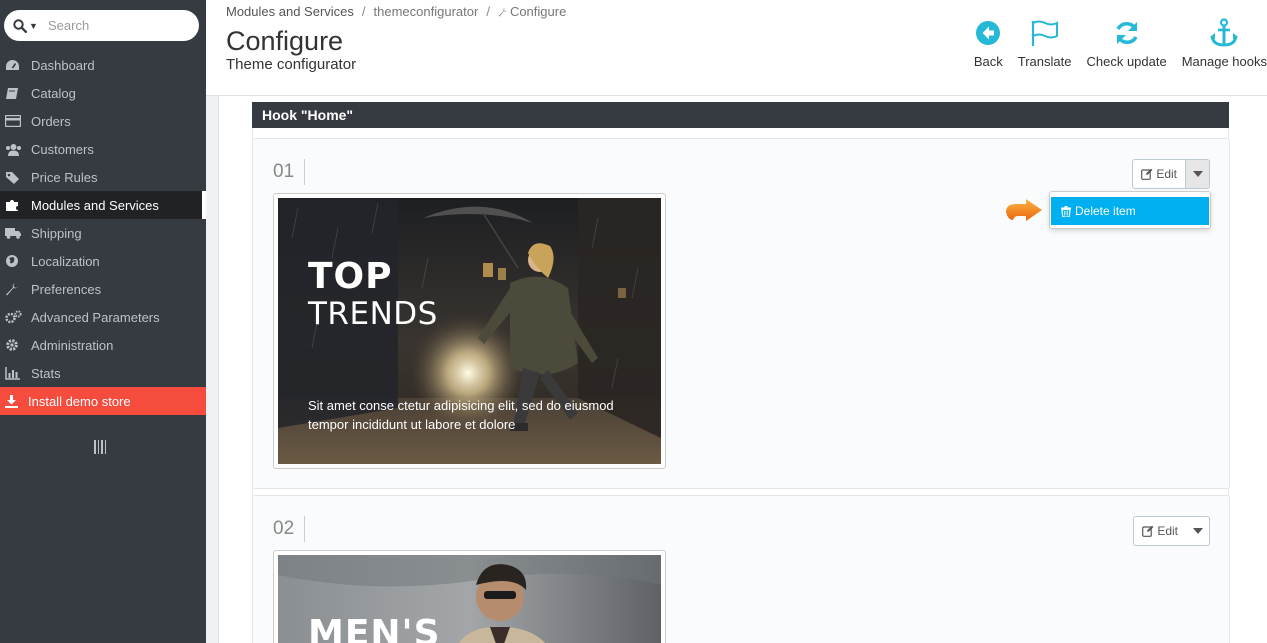 The height and width of the screenshot is (643, 1267). I want to click on truck-icon, so click(18, 233).